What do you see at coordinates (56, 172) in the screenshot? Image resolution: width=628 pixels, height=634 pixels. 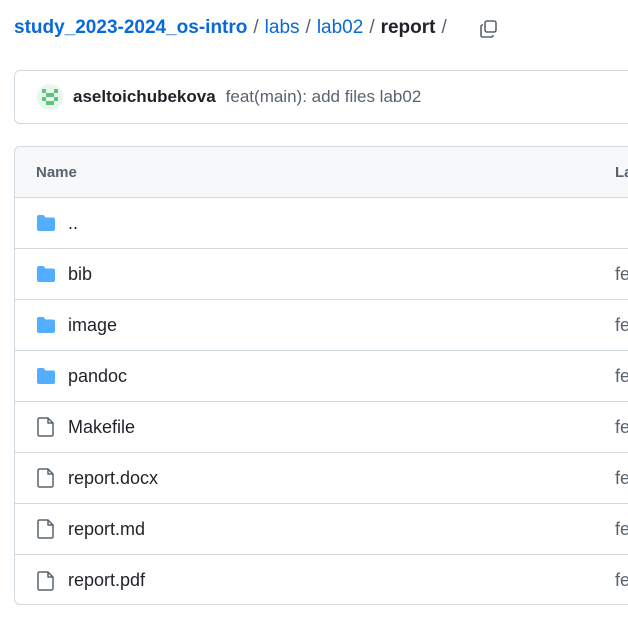 I see `column-header-name: Name` at bounding box center [56, 172].